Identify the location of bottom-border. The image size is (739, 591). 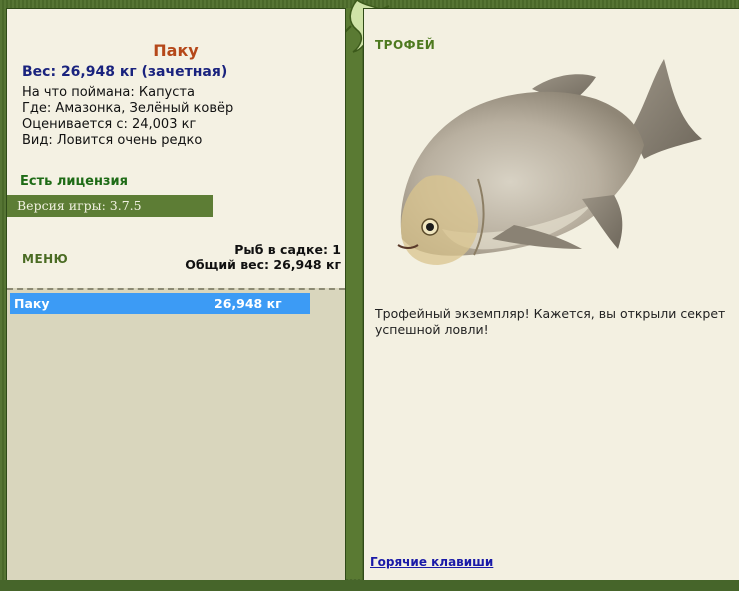
(369, 585).